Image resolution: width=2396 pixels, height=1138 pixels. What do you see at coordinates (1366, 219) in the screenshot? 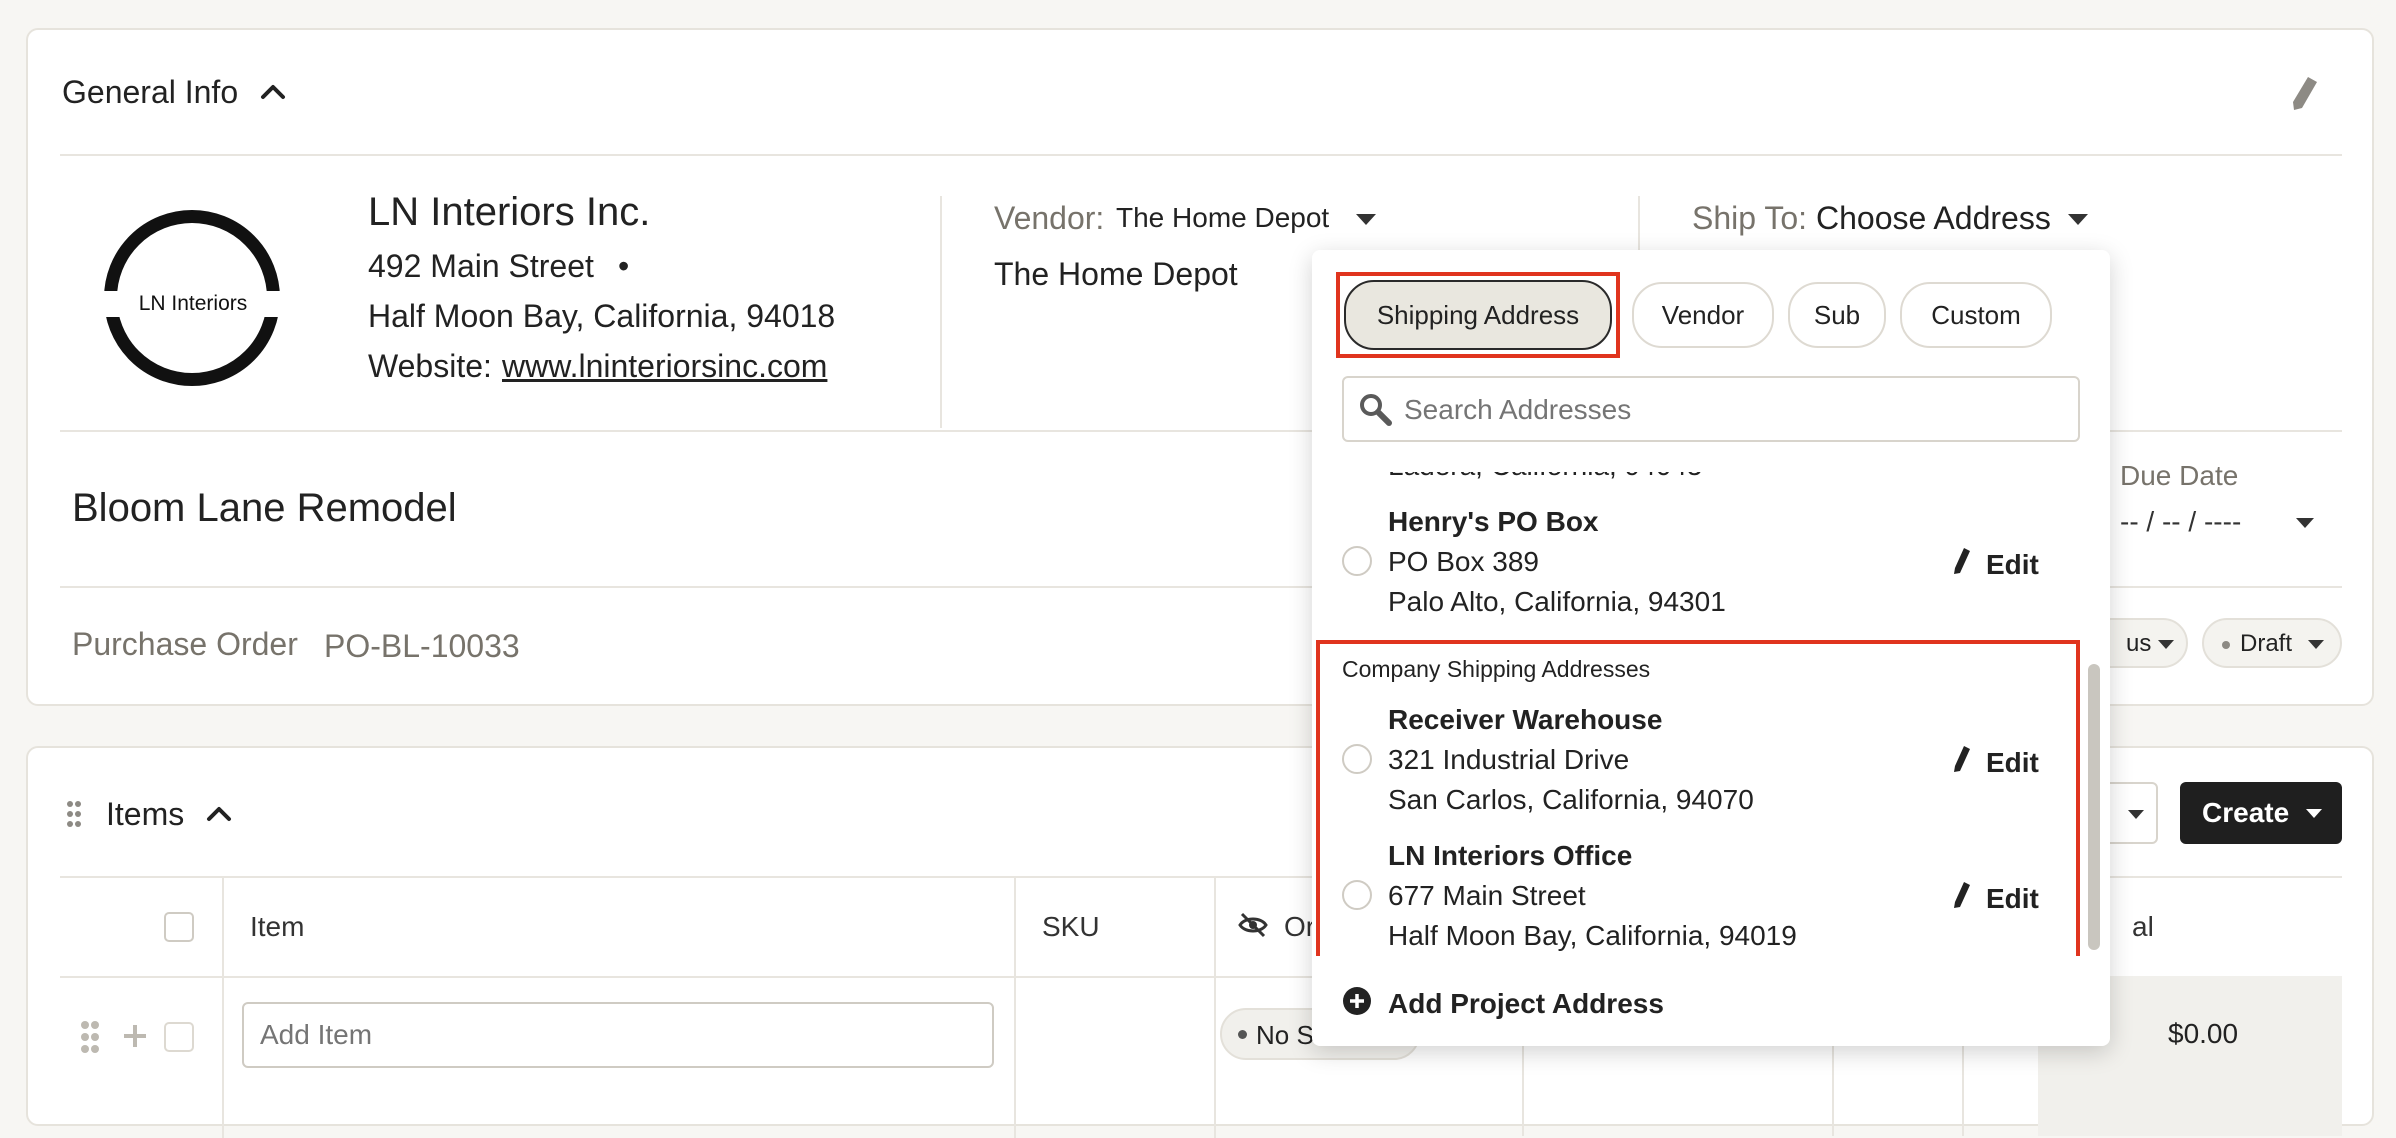
I see `vendor-dropdown-caret-icon` at bounding box center [1366, 219].